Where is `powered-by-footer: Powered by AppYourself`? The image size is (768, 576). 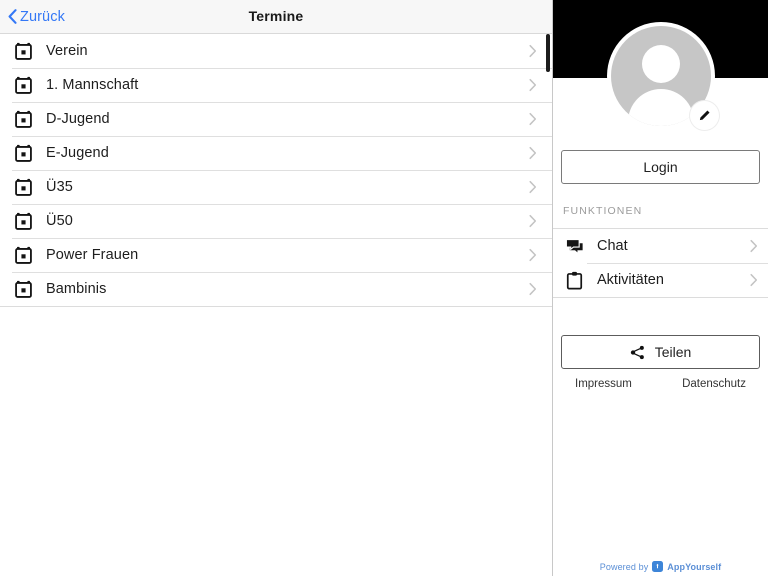 powered-by-footer: Powered by AppYourself is located at coordinates (660, 566).